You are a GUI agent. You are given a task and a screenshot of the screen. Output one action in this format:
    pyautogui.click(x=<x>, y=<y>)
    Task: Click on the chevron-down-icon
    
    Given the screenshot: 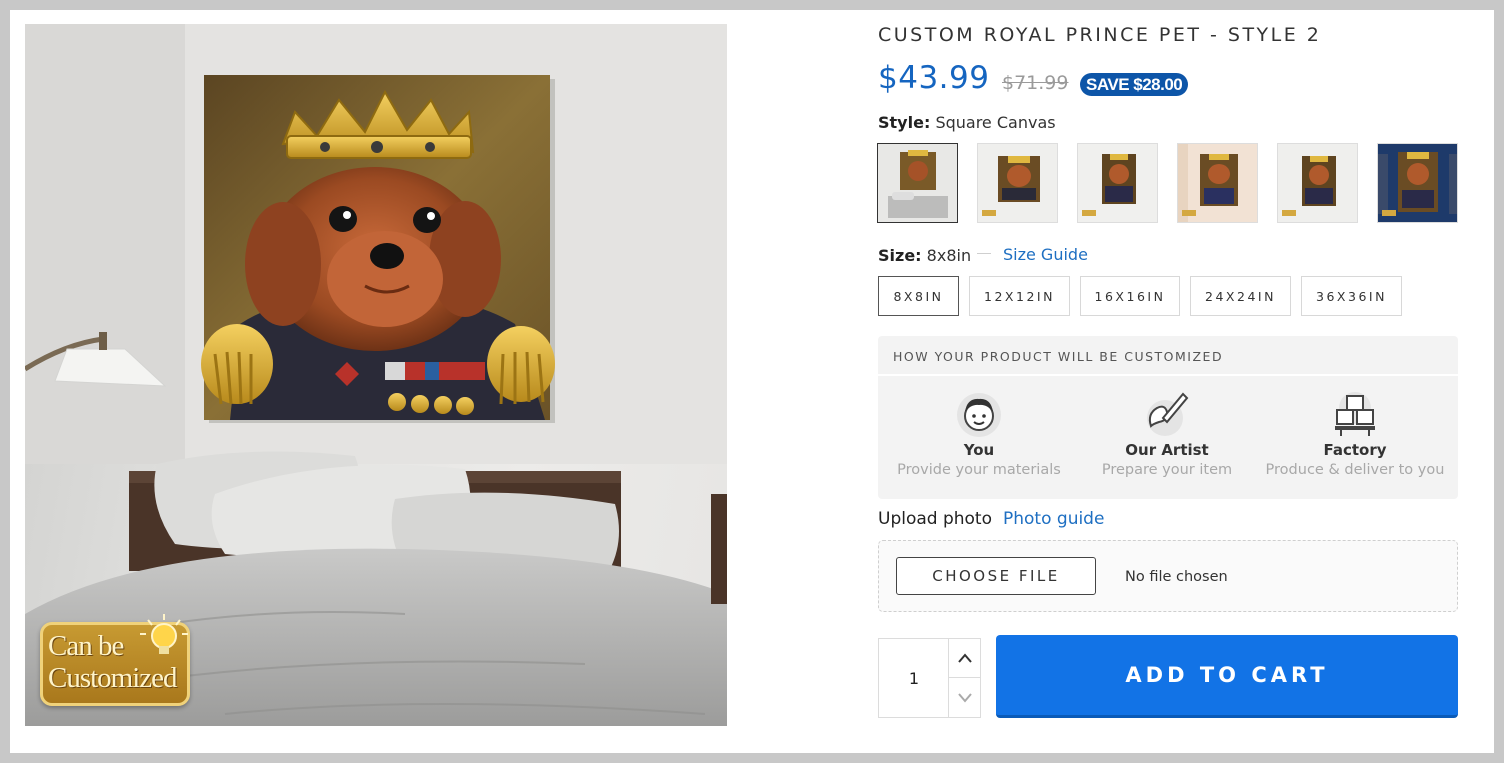 What is the action you would take?
    pyautogui.click(x=965, y=697)
    